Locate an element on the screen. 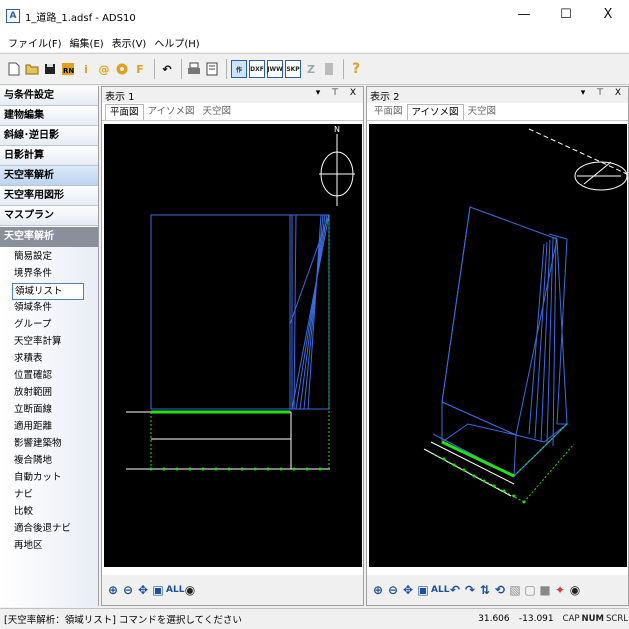 The image size is (629, 629). z-button: Z is located at coordinates (311, 69).